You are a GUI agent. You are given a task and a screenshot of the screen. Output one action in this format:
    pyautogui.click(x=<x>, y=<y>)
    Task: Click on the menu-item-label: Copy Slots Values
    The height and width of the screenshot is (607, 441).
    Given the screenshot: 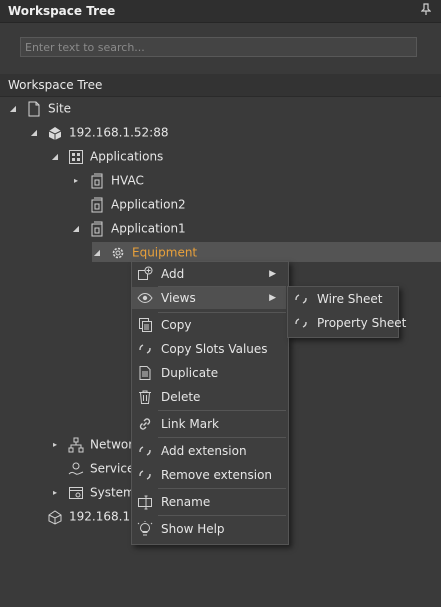 What is the action you would take?
    pyautogui.click(x=214, y=349)
    